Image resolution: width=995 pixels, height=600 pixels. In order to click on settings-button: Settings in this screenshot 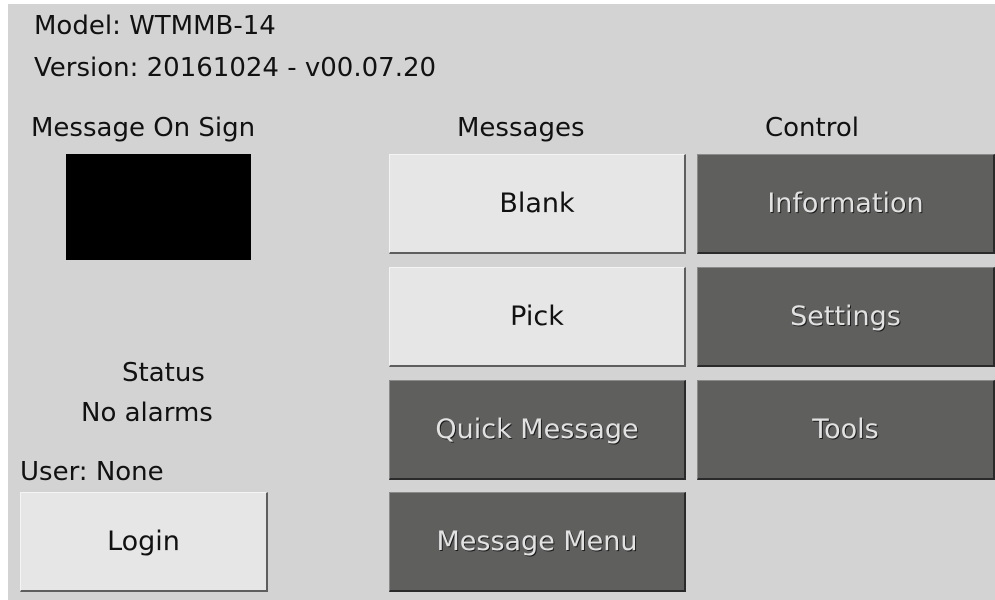, I will do `click(846, 317)`.